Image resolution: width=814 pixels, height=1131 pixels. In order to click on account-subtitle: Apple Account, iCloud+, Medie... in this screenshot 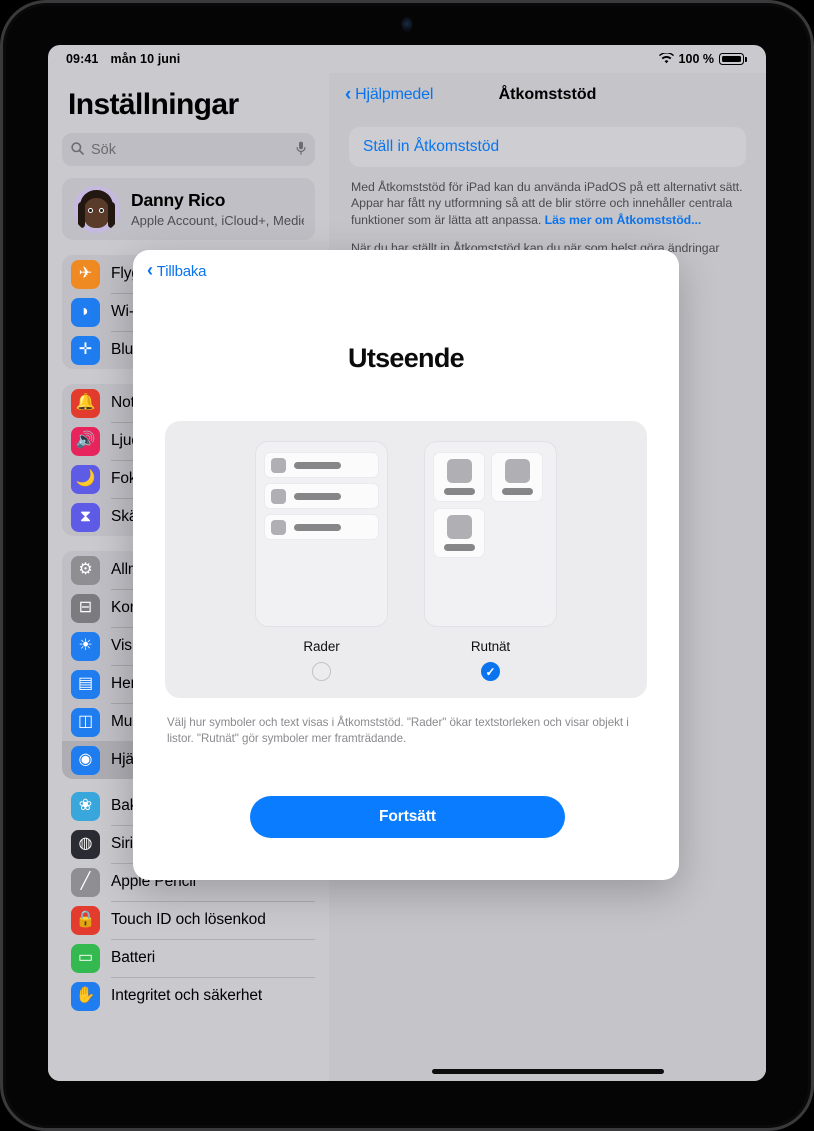, I will do `click(217, 220)`.